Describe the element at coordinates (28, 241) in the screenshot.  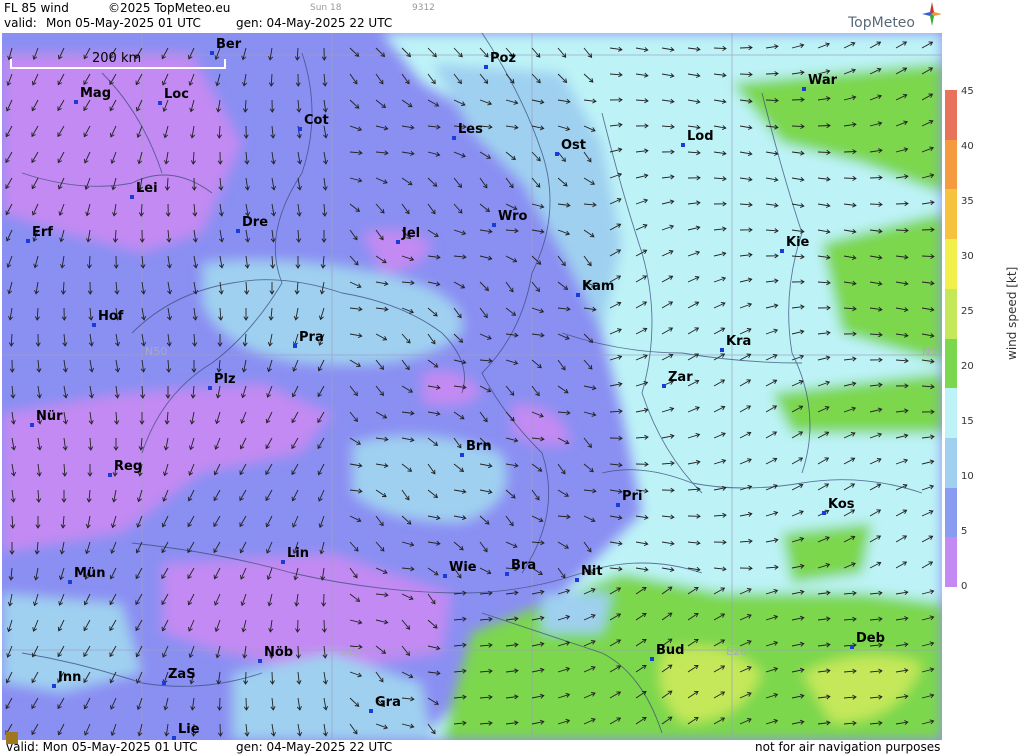
I see `city-marker-erf` at that location.